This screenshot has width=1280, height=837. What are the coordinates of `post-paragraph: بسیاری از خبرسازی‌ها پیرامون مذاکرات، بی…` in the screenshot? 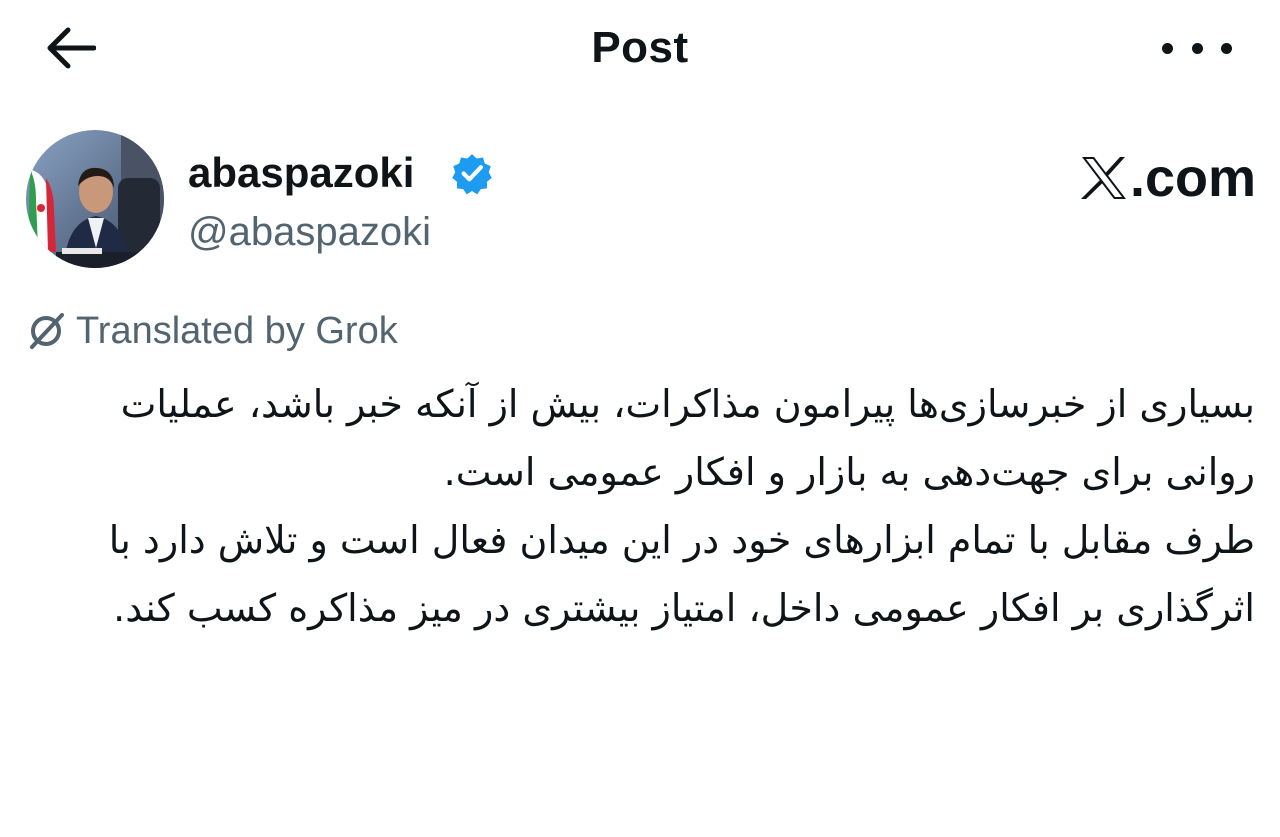 It's located at (687, 438).